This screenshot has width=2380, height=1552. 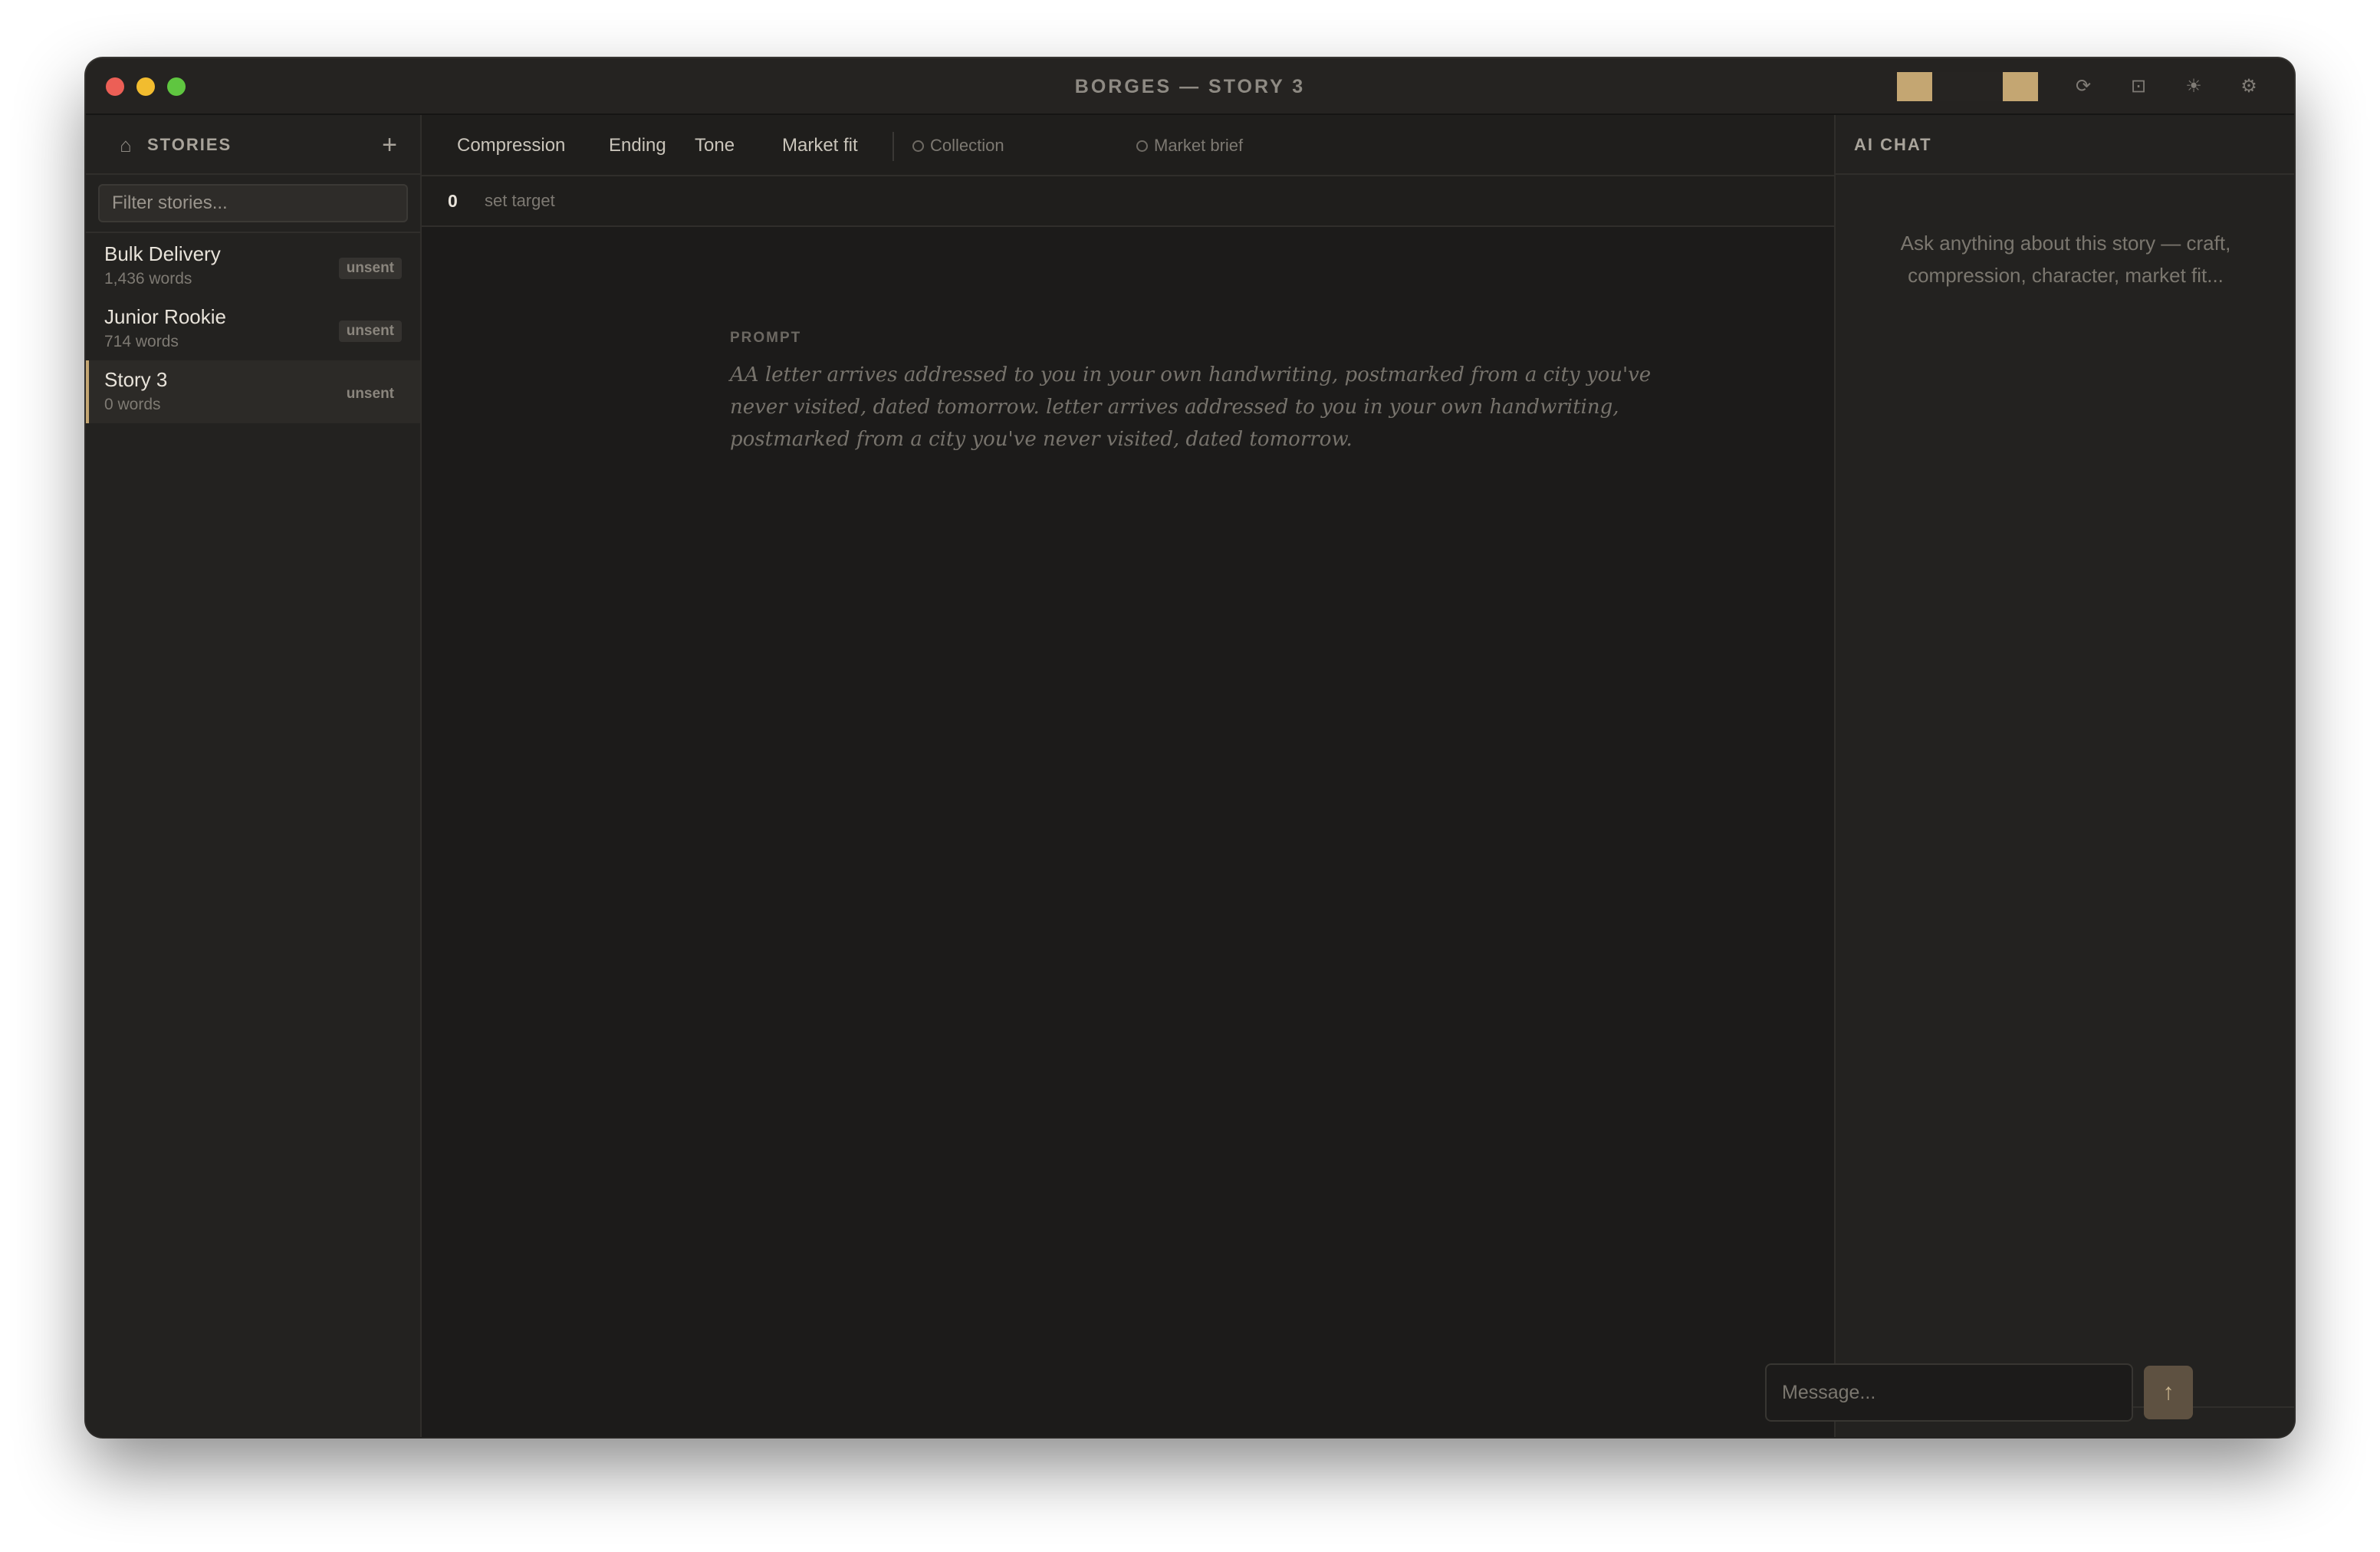 I want to click on collection-toggle: Collection, so click(x=958, y=145).